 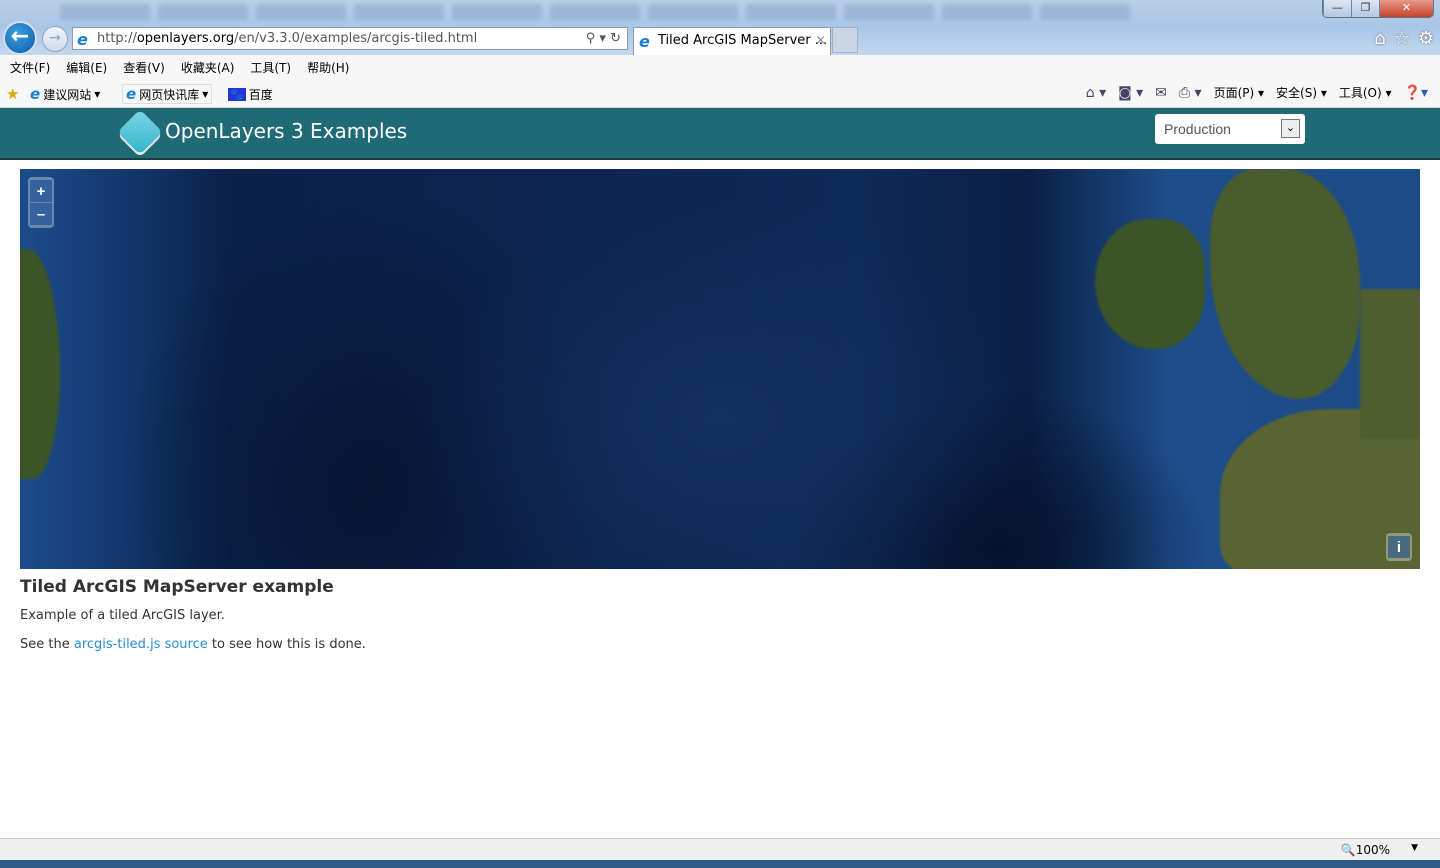 What do you see at coordinates (122, 615) in the screenshot?
I see `example-description: Example of a tiled ArcGIS layer.` at bounding box center [122, 615].